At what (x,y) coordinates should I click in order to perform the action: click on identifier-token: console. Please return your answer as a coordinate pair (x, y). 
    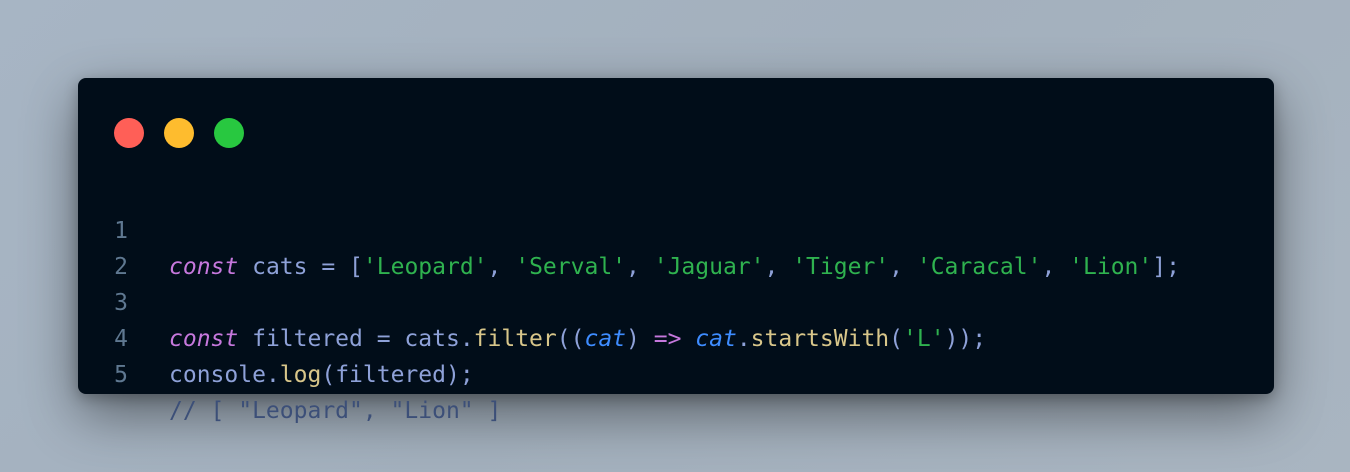
    Looking at the image, I should click on (217, 375).